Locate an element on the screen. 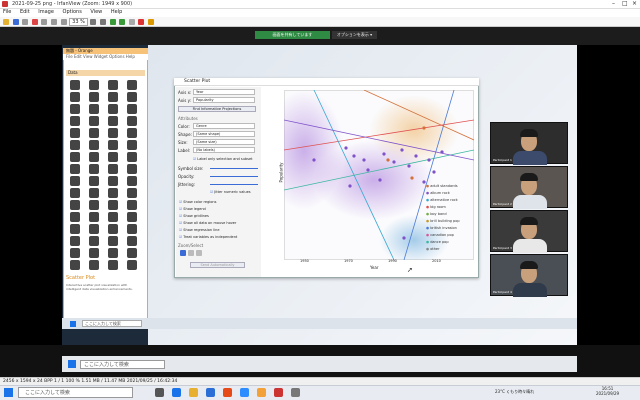 The height and width of the screenshot is (400, 640). task-view-icon is located at coordinates (159, 392).